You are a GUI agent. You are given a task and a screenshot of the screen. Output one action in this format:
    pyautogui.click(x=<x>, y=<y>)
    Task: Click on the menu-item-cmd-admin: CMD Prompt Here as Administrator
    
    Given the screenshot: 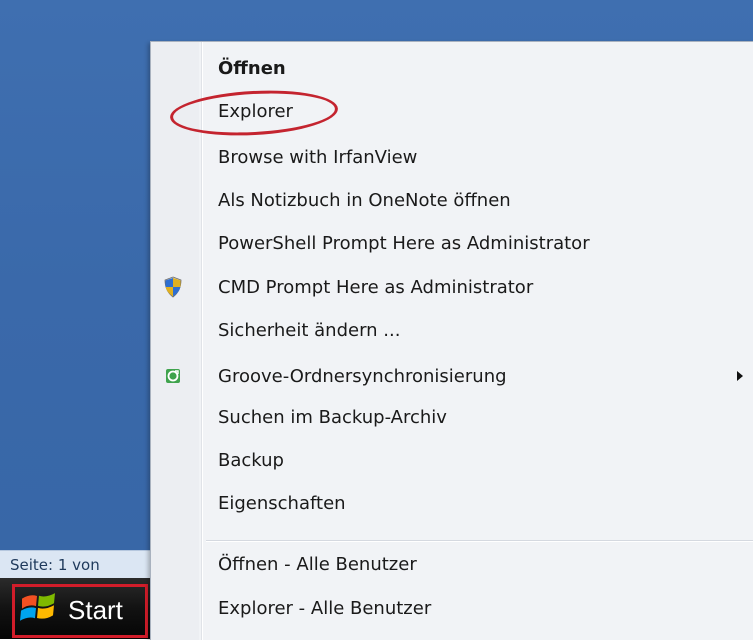 What is the action you would take?
    pyautogui.click(x=452, y=287)
    